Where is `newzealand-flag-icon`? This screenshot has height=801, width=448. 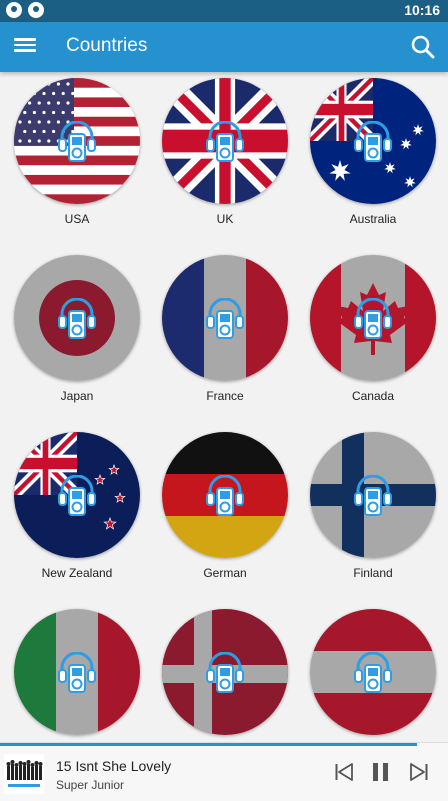
newzealand-flag-icon is located at coordinates (77, 495).